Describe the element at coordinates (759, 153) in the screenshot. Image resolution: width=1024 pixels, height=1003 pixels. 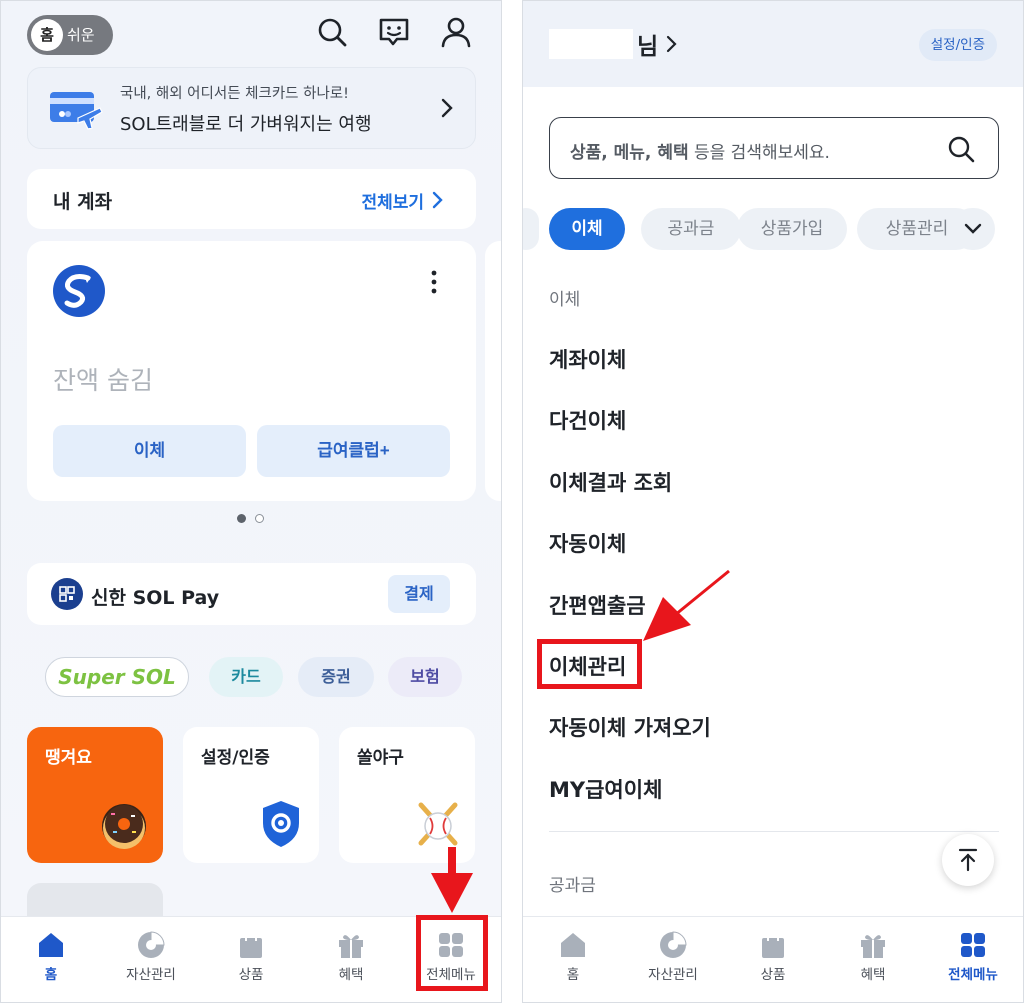
I see `search-placeholder-rest: 등을 검색해보세요.` at that location.